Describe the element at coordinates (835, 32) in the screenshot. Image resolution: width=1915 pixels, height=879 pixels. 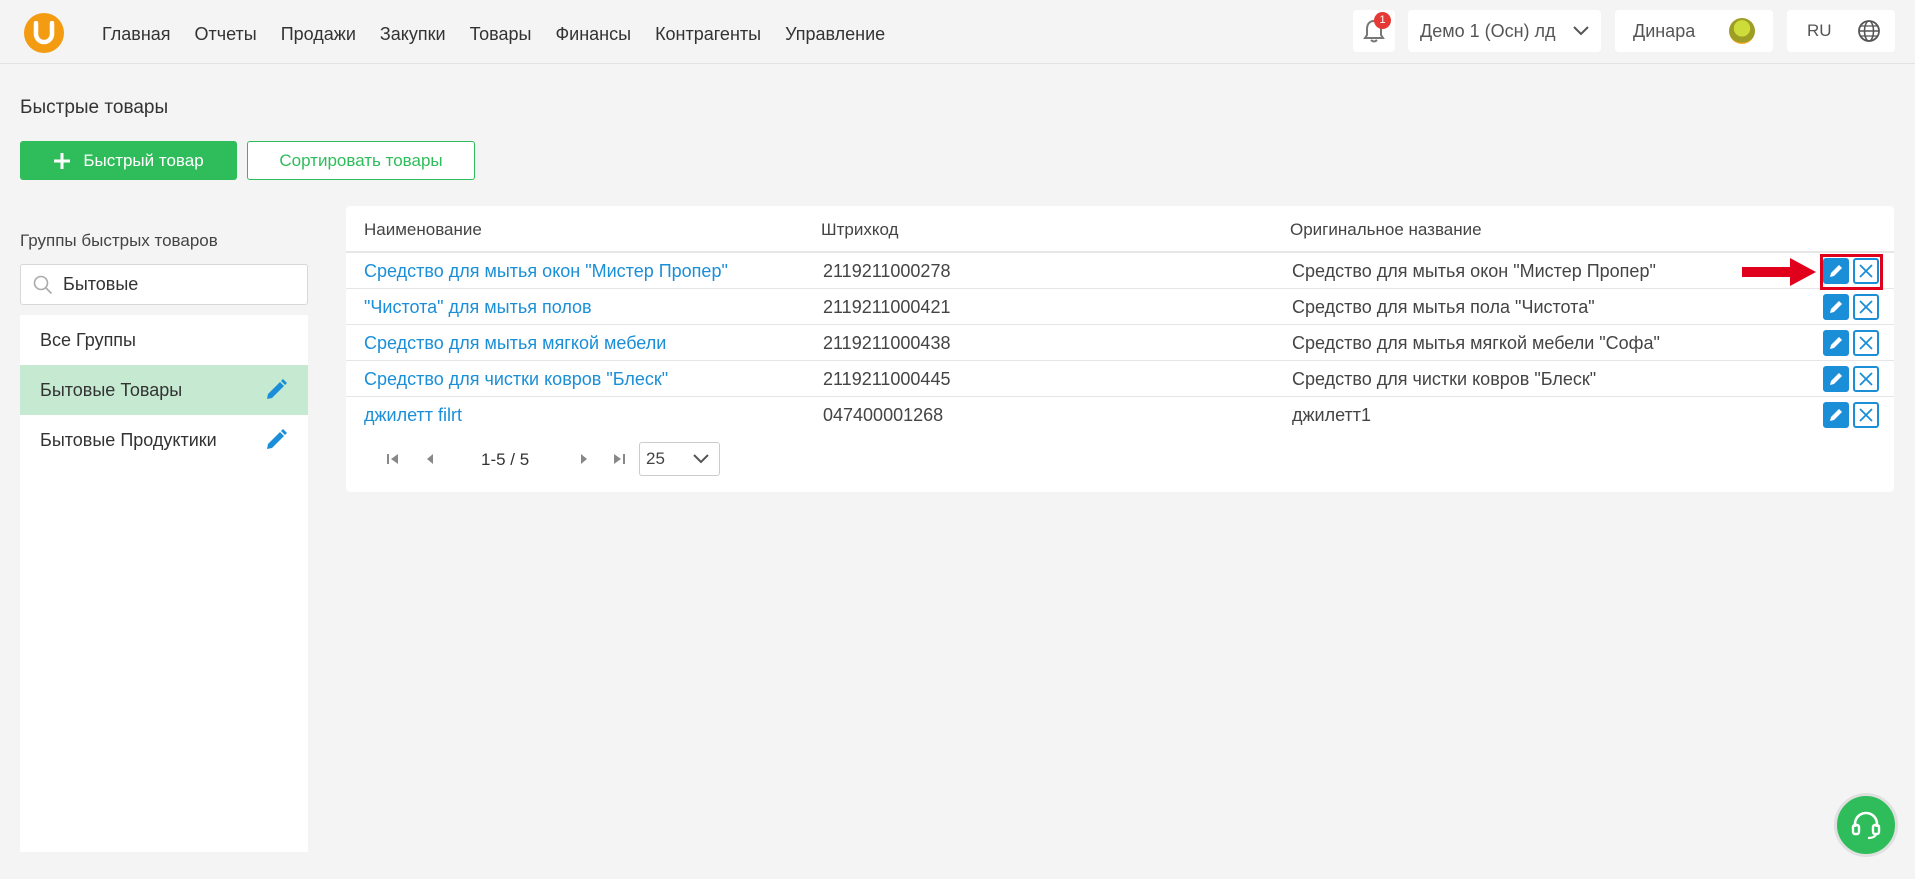
I see `nav-item-management: Управление` at that location.